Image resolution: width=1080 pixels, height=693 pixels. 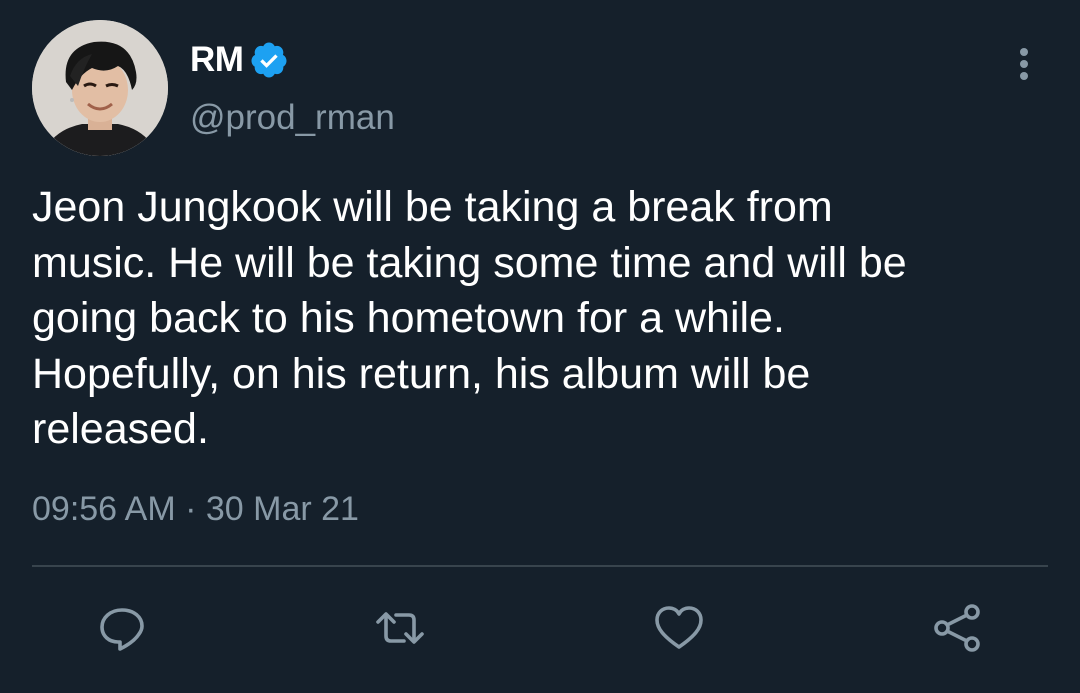 I want to click on share-icon, so click(x=957, y=628).